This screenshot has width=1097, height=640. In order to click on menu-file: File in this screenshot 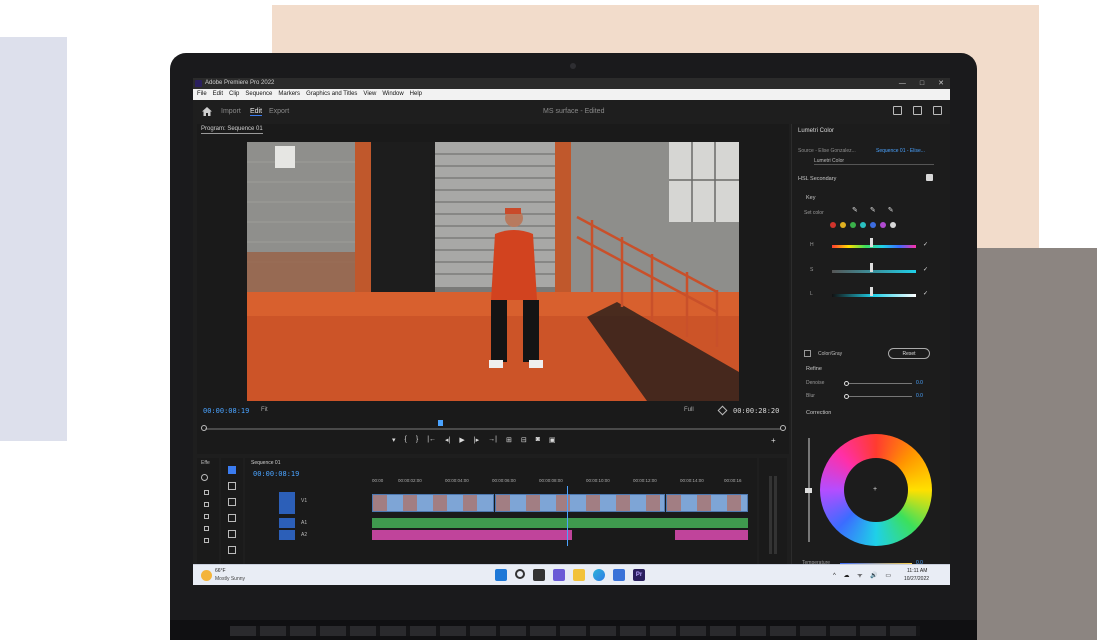, I will do `click(202, 94)`.